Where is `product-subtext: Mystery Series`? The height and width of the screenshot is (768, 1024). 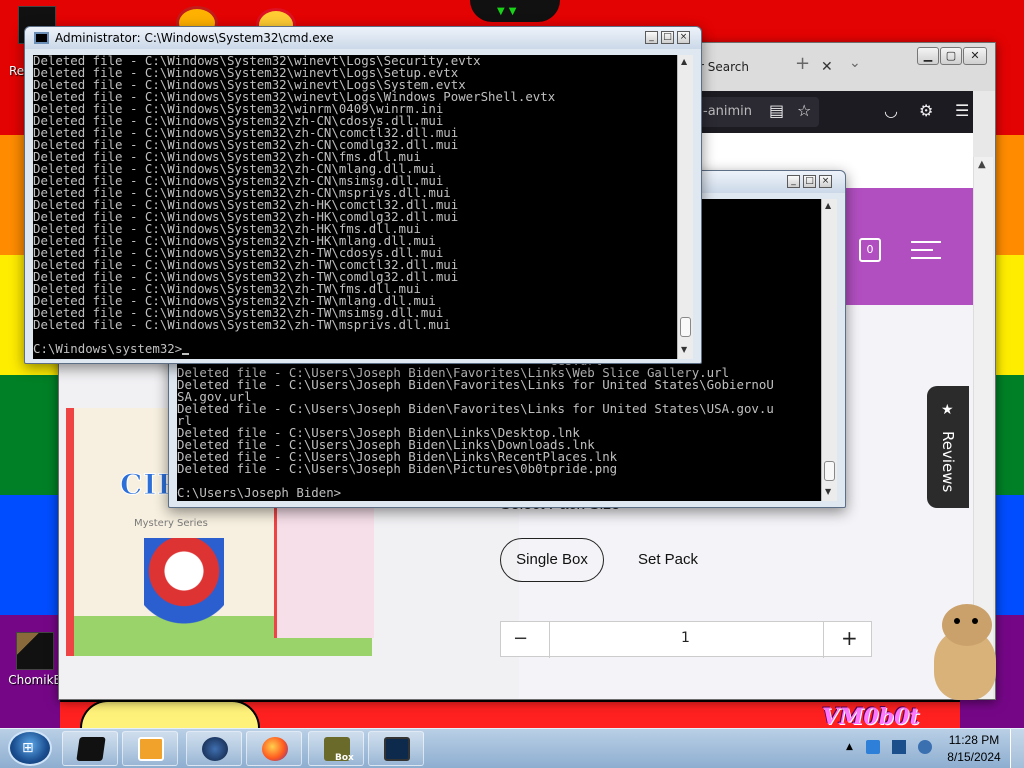 product-subtext: Mystery Series is located at coordinates (171, 523).